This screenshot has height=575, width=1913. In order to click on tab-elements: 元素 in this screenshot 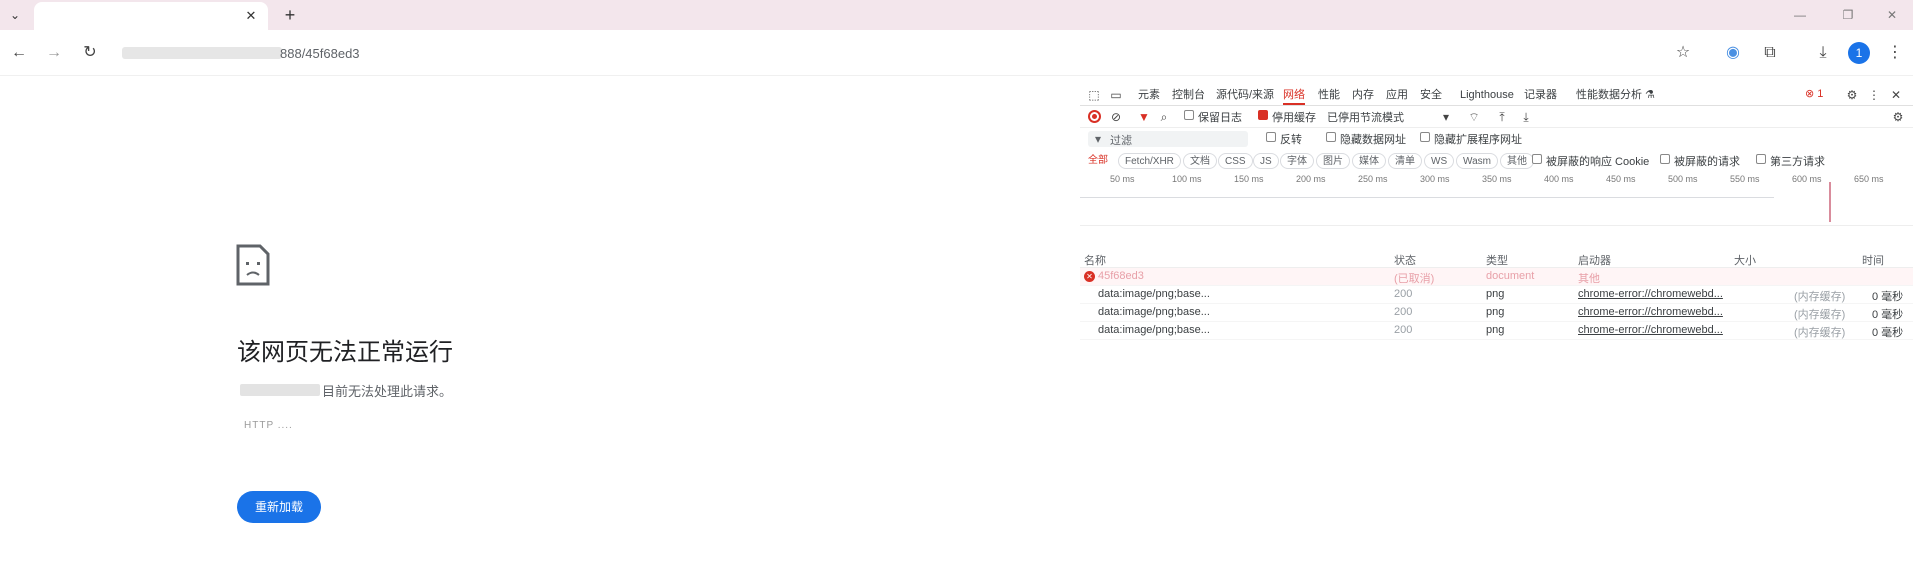, I will do `click(1149, 96)`.